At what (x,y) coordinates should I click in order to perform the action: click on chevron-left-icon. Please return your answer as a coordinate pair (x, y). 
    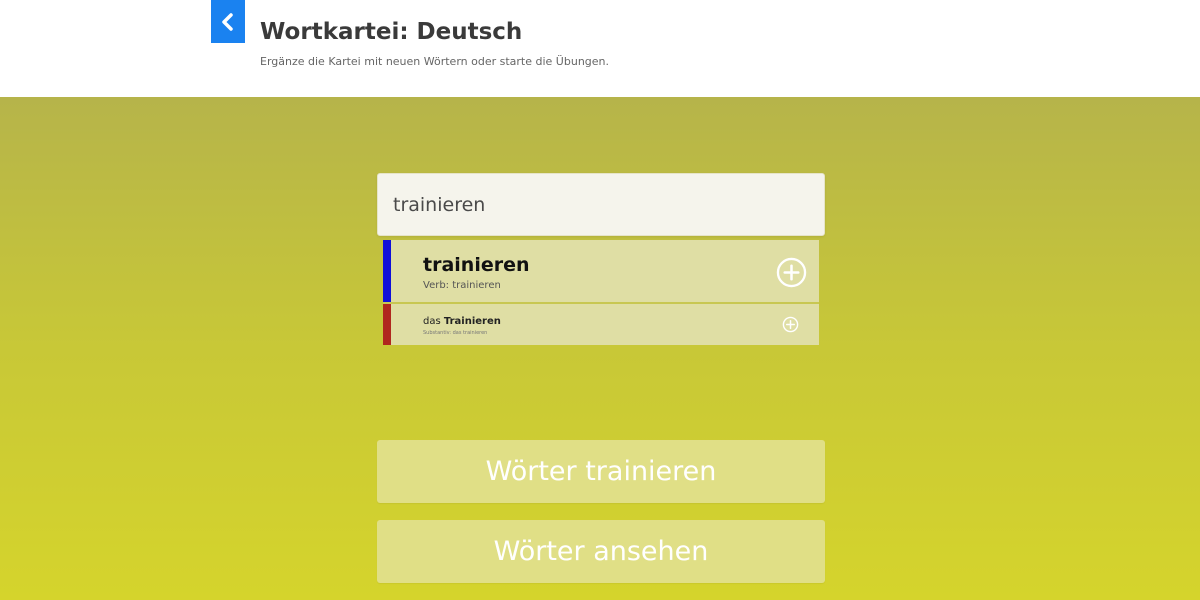
    Looking at the image, I should click on (227, 21).